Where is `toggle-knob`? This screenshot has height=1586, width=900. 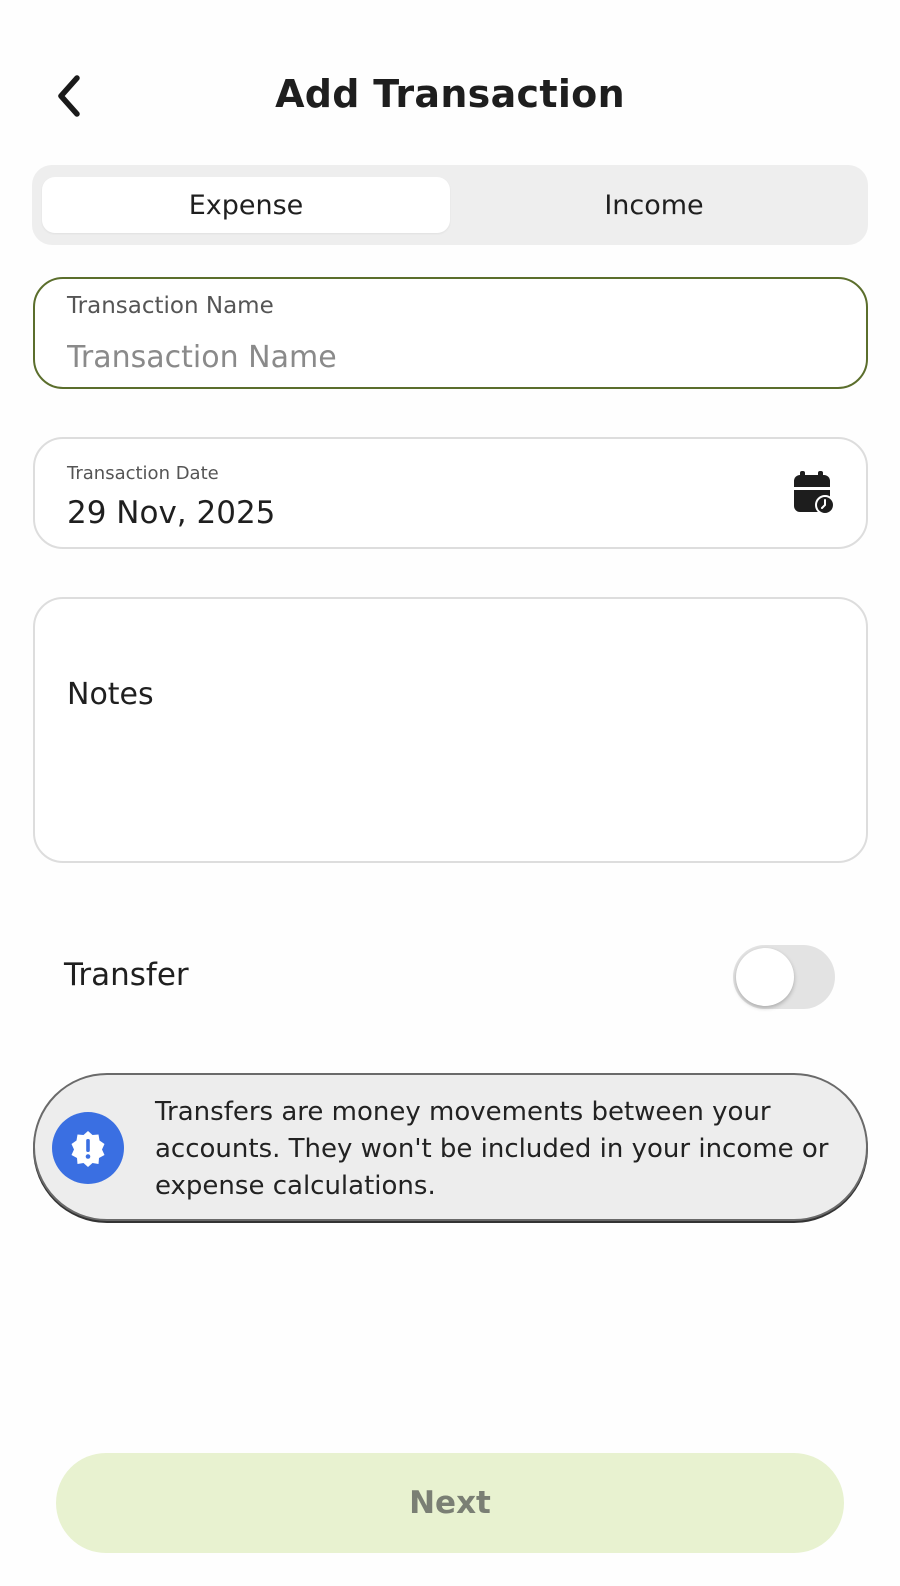
toggle-knob is located at coordinates (765, 977).